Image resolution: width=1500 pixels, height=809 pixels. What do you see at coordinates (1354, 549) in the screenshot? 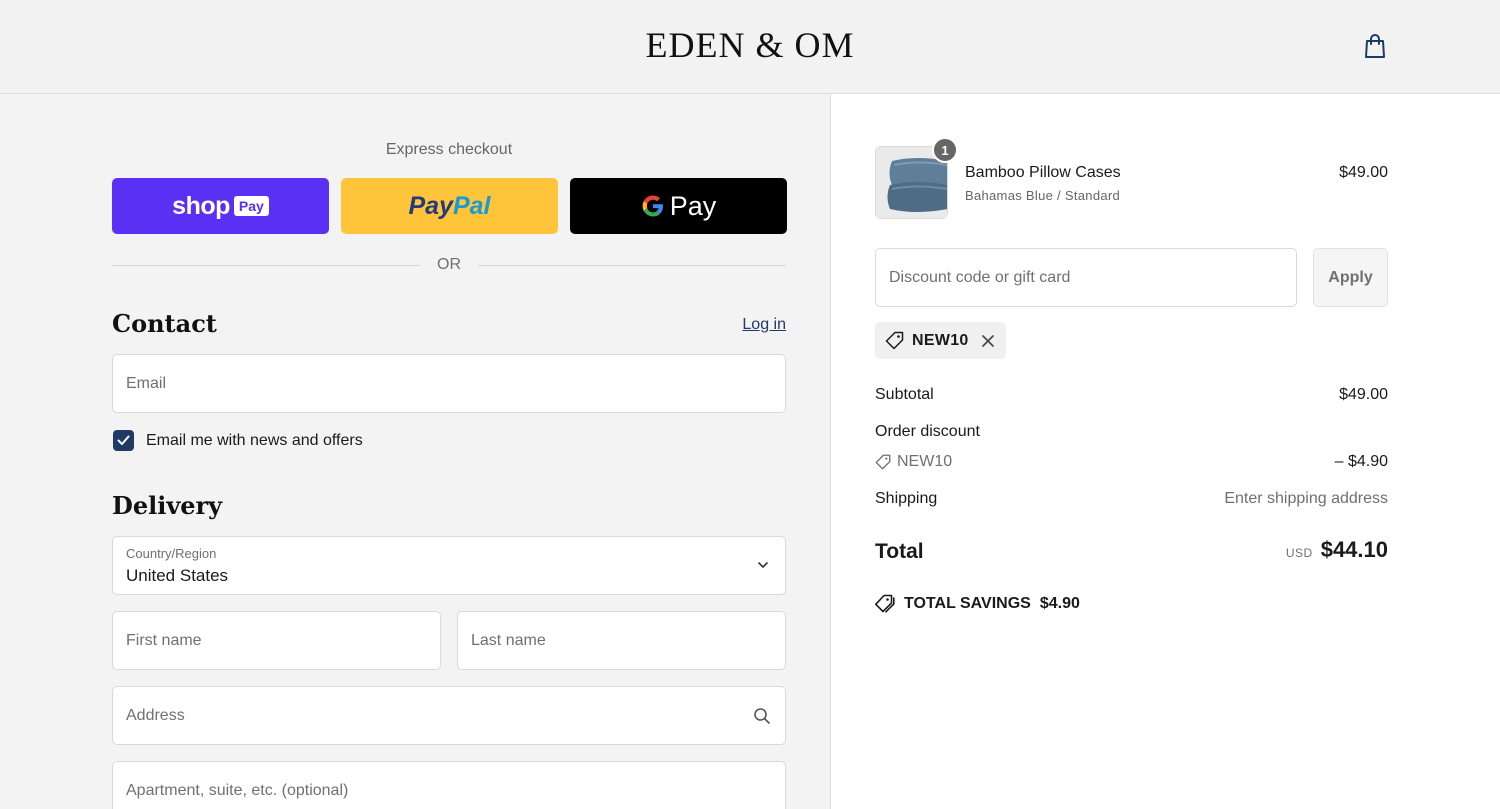
I see `total-value: $44.10` at bounding box center [1354, 549].